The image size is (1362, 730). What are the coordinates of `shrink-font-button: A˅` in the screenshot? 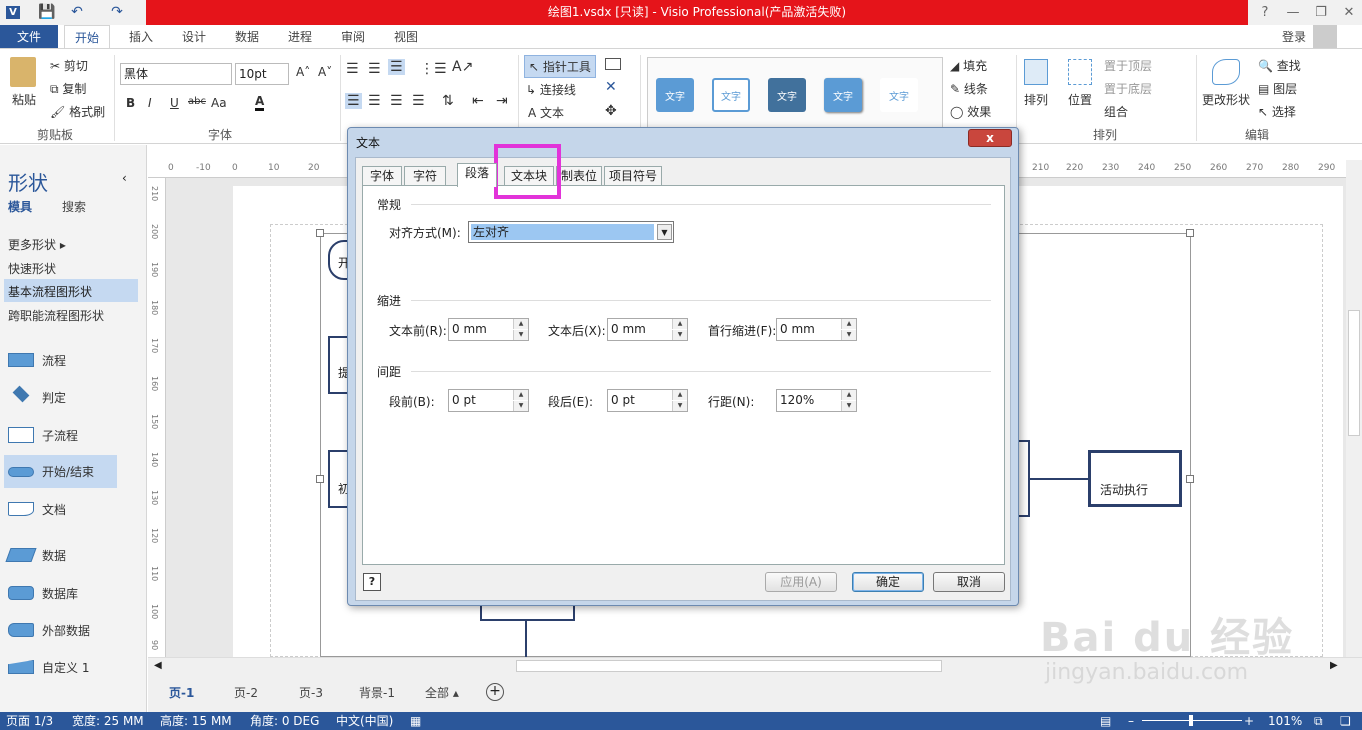 It's located at (325, 72).